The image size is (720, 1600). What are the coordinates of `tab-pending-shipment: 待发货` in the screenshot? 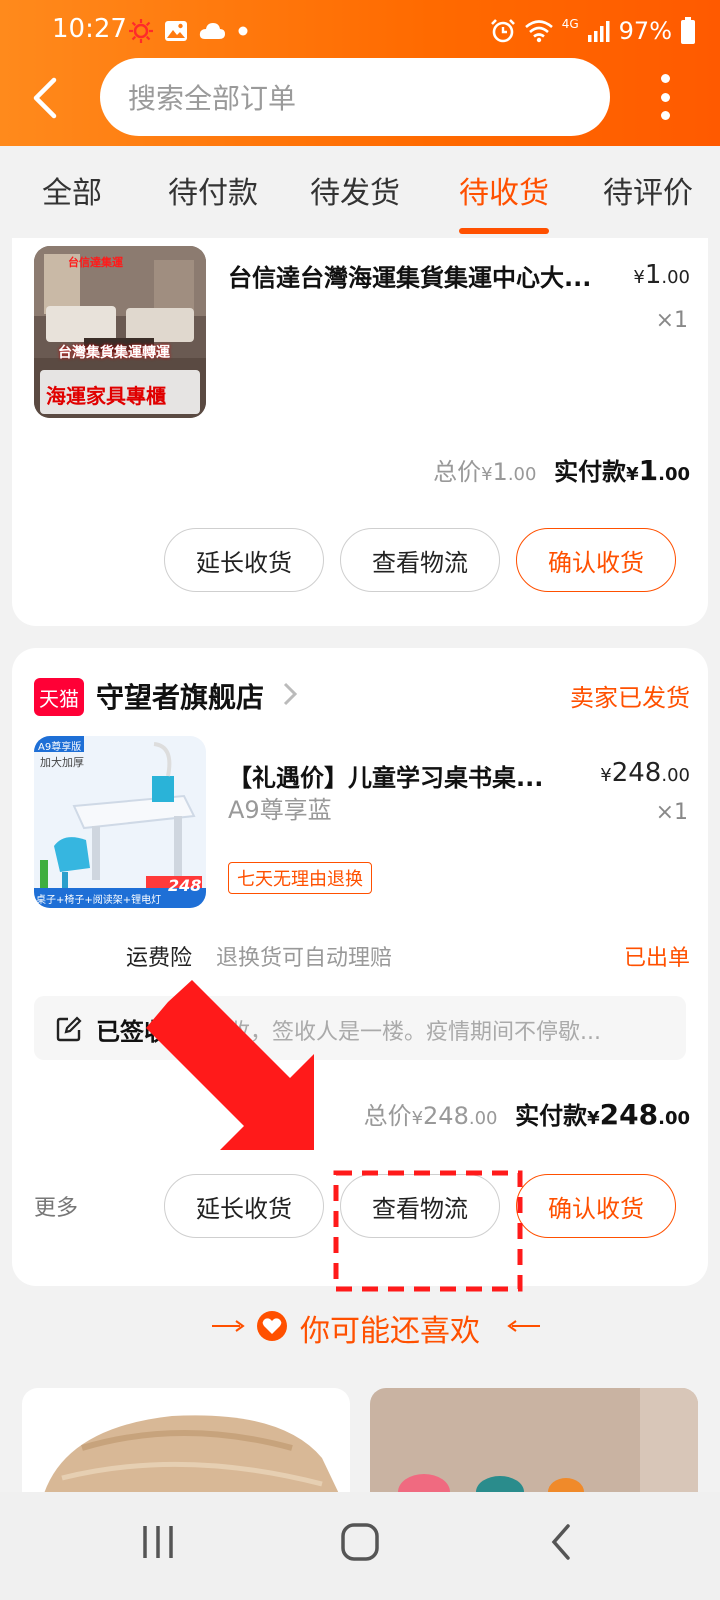 It's located at (355, 190).